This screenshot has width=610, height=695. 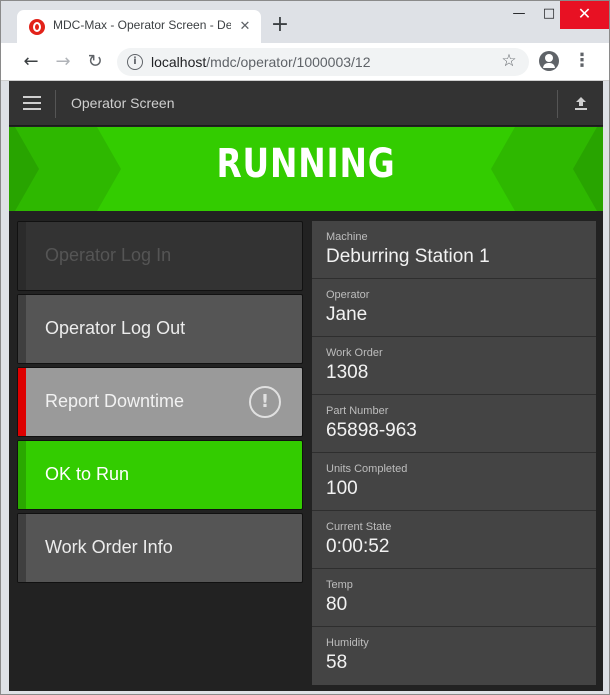 I want to click on info-row-current-state: Current State 0:00:52, so click(x=454, y=540).